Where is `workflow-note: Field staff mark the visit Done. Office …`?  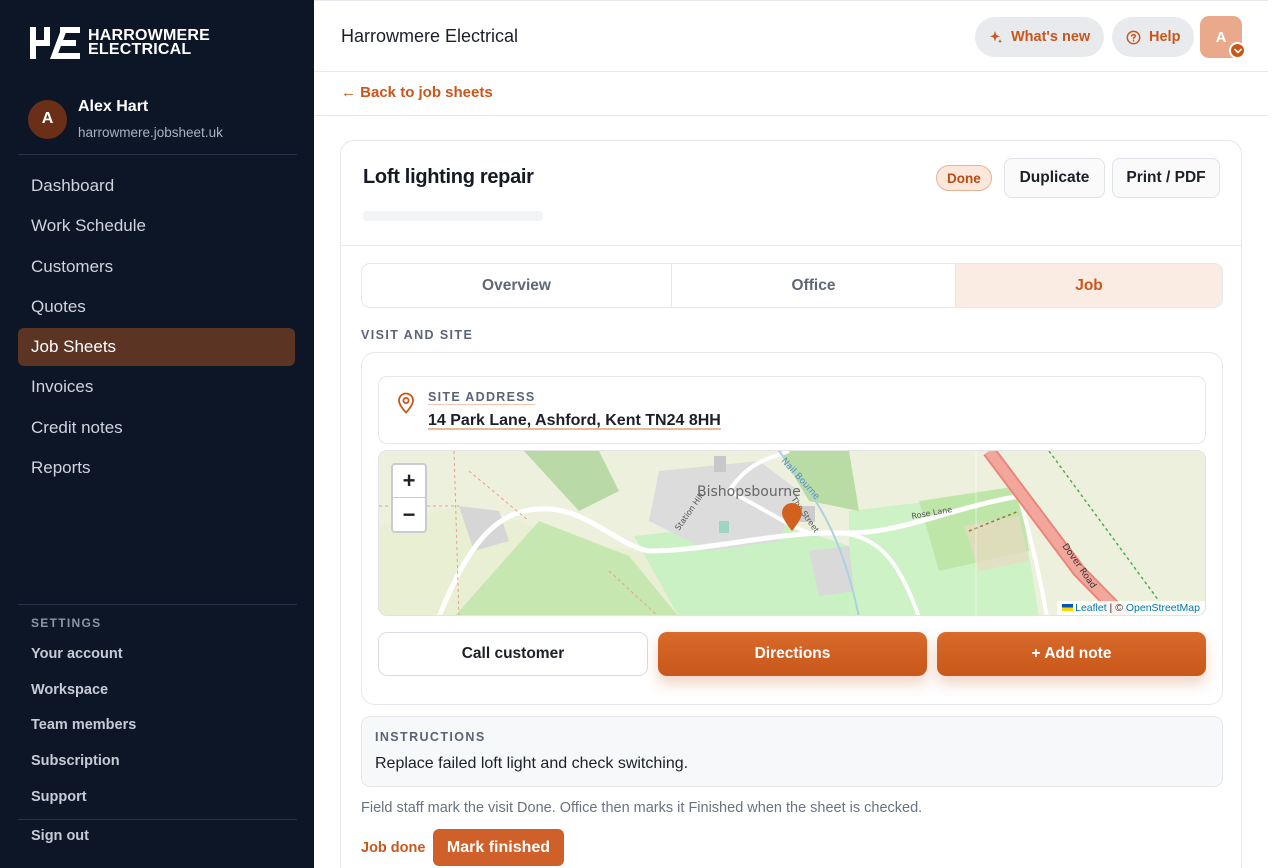 workflow-note: Field staff mark the visit Done. Office … is located at coordinates (642, 808).